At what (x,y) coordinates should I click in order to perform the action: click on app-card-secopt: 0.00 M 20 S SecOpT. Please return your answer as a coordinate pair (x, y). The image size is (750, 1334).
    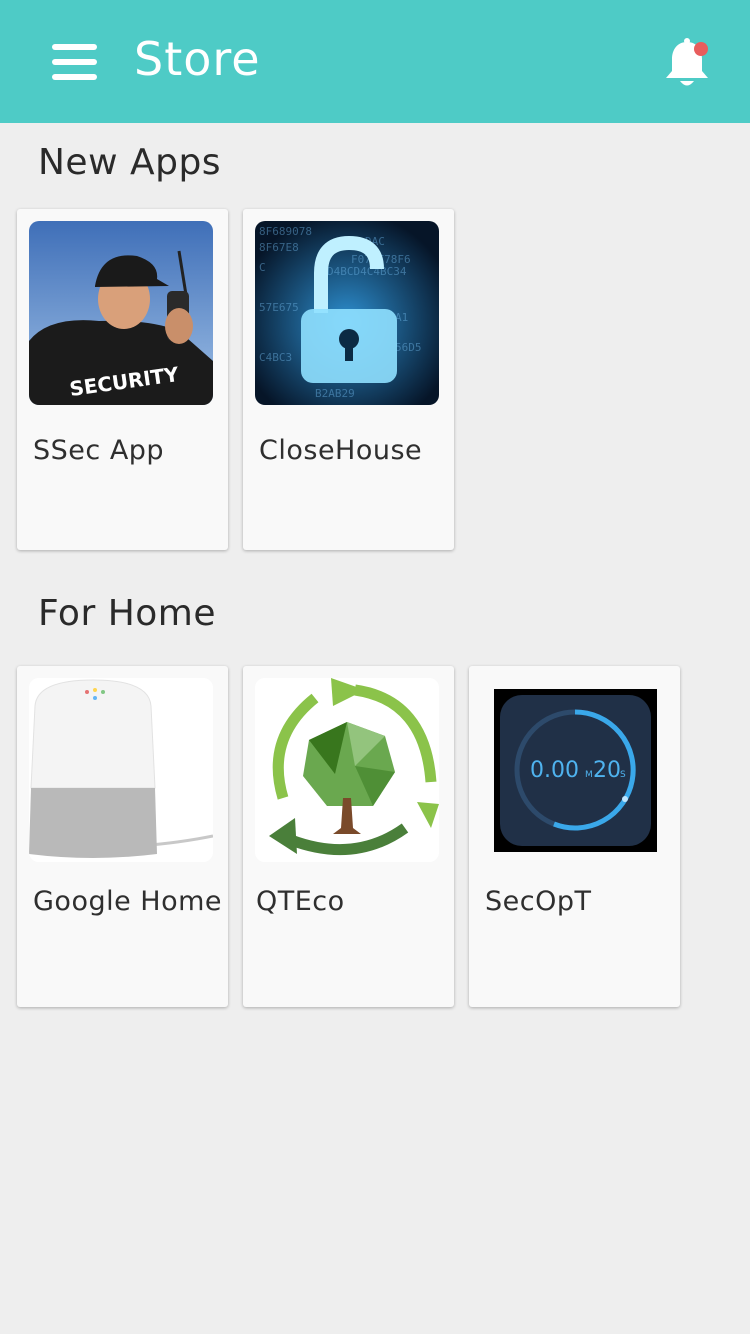
    Looking at the image, I should click on (574, 836).